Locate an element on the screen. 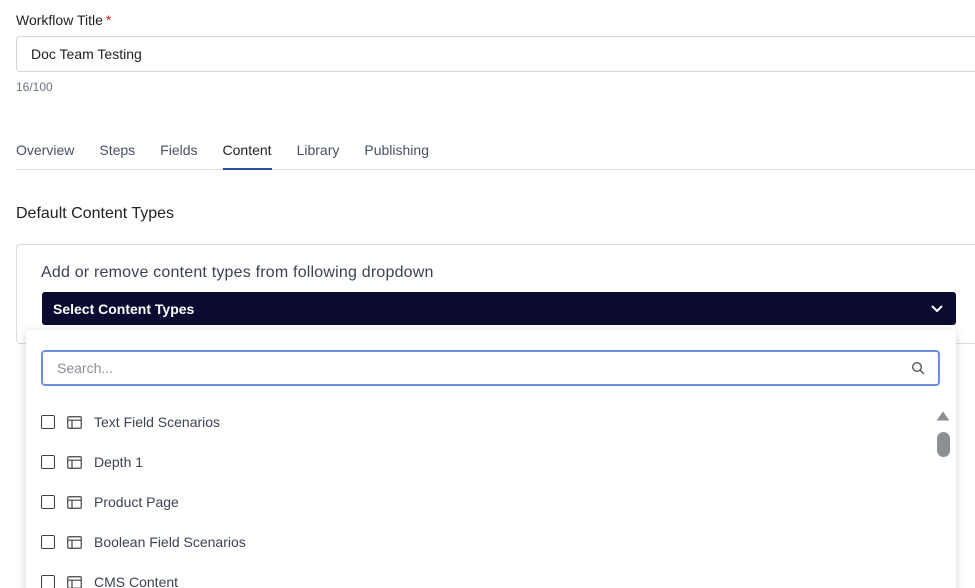 The height and width of the screenshot is (588, 975). item-label: Product Page is located at coordinates (136, 502).